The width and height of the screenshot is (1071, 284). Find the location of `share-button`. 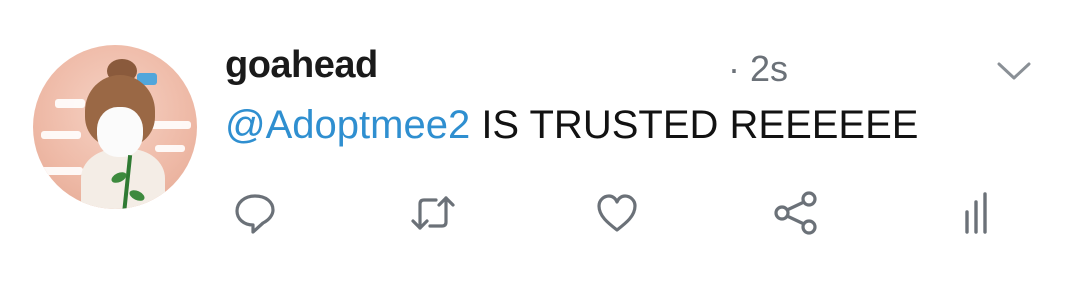

share-button is located at coordinates (796, 213).